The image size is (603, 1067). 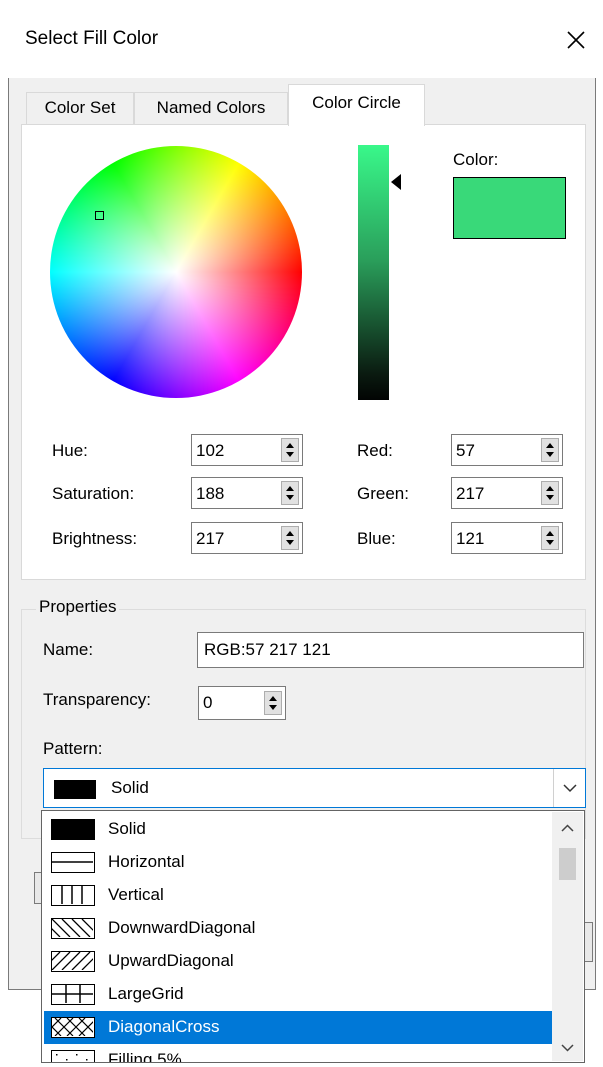 What do you see at coordinates (146, 993) in the screenshot?
I see `list-item-label: LargeGrid` at bounding box center [146, 993].